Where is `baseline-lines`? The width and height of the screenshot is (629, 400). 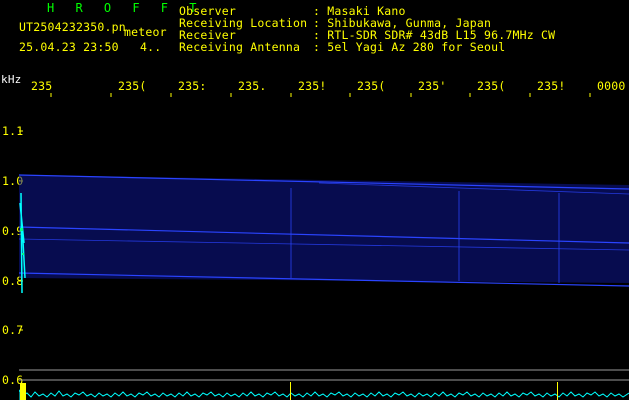
baseline-lines is located at coordinates (324, 375).